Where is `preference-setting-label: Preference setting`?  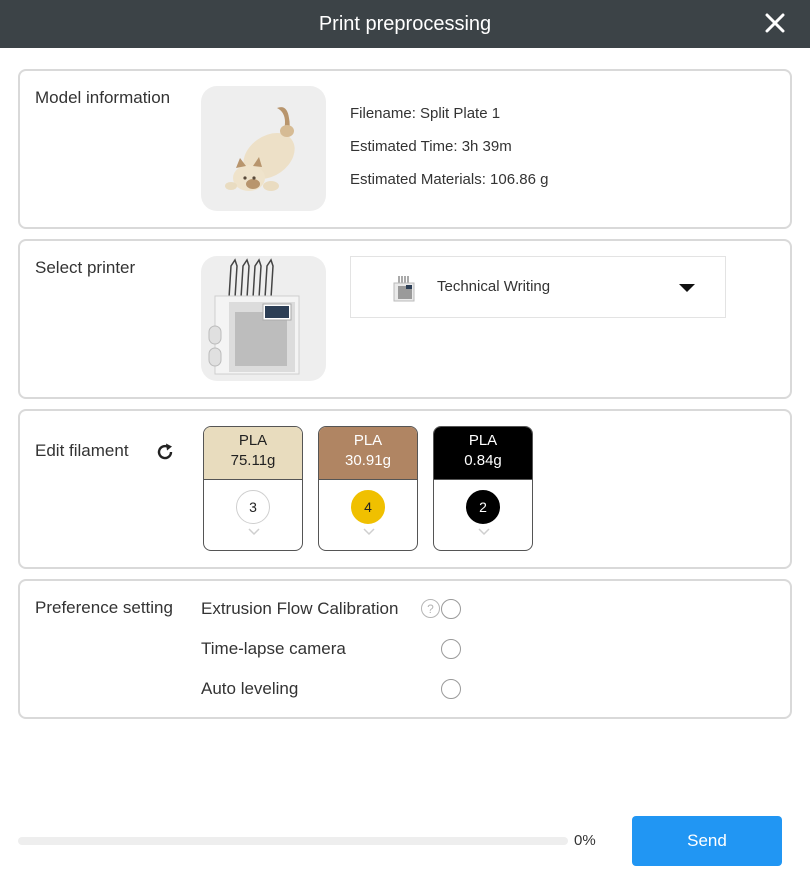
preference-setting-label: Preference setting is located at coordinates (104, 607).